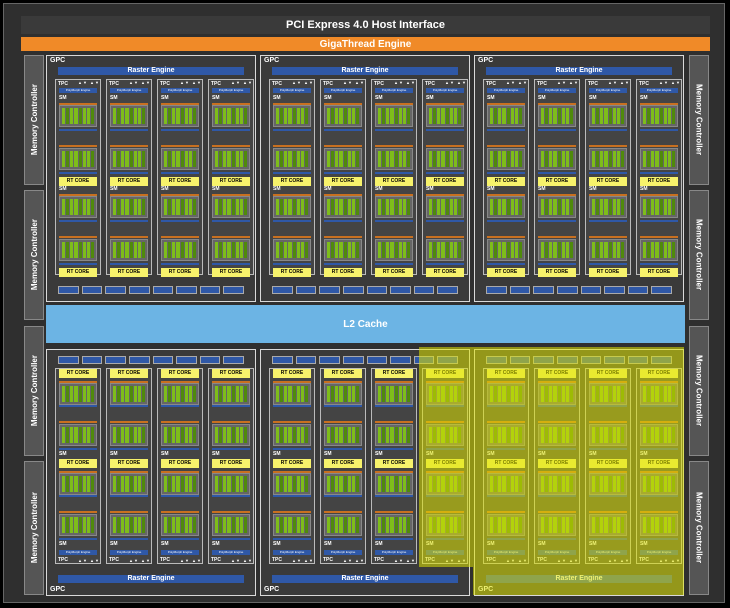  What do you see at coordinates (365, 71) in the screenshot?
I see `raster-engine: Raster Engine` at bounding box center [365, 71].